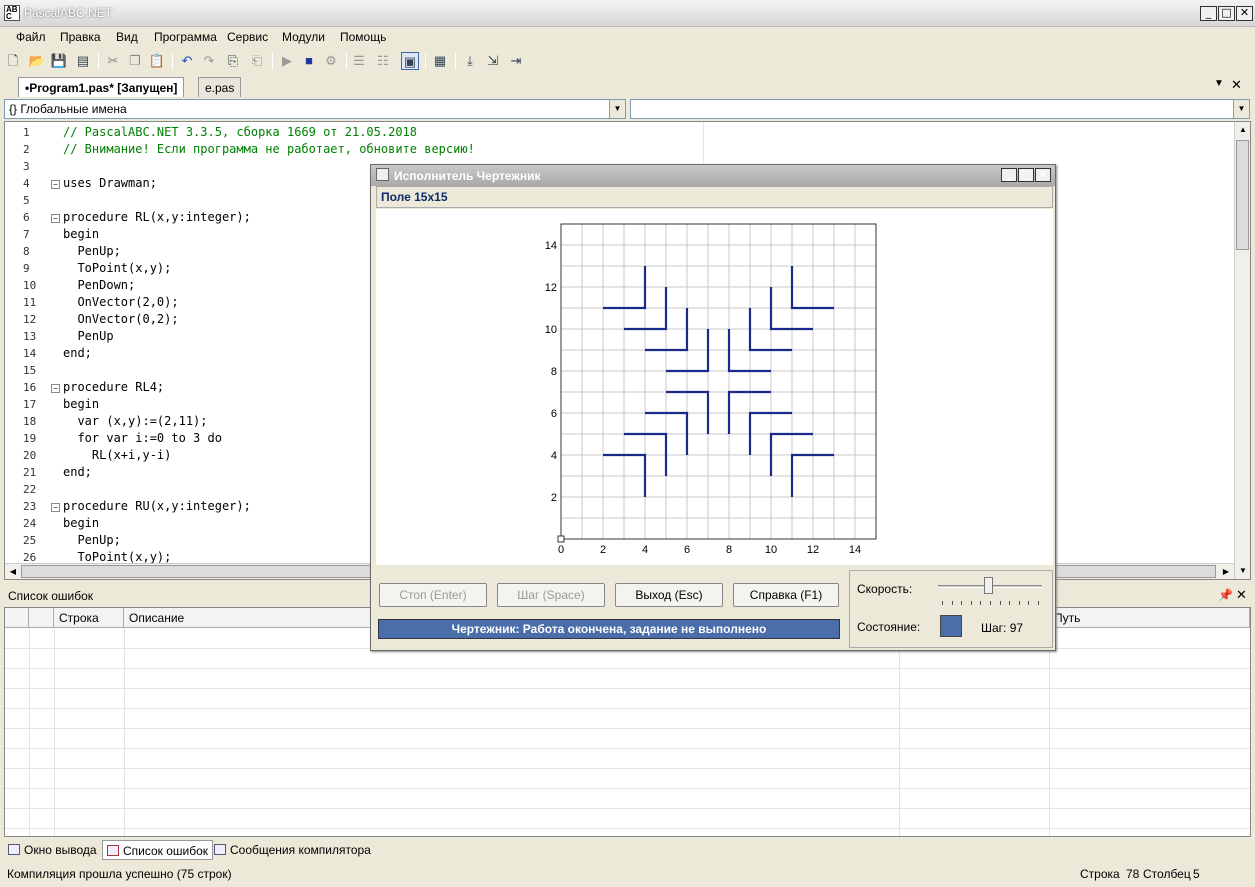 This screenshot has height=887, width=1255. What do you see at coordinates (410, 61) in the screenshot?
I see `console-icon: ▣` at bounding box center [410, 61].